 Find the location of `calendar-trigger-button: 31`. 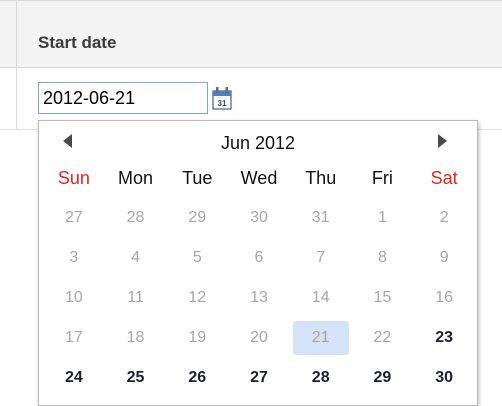

calendar-trigger-button: 31 is located at coordinates (222, 98).